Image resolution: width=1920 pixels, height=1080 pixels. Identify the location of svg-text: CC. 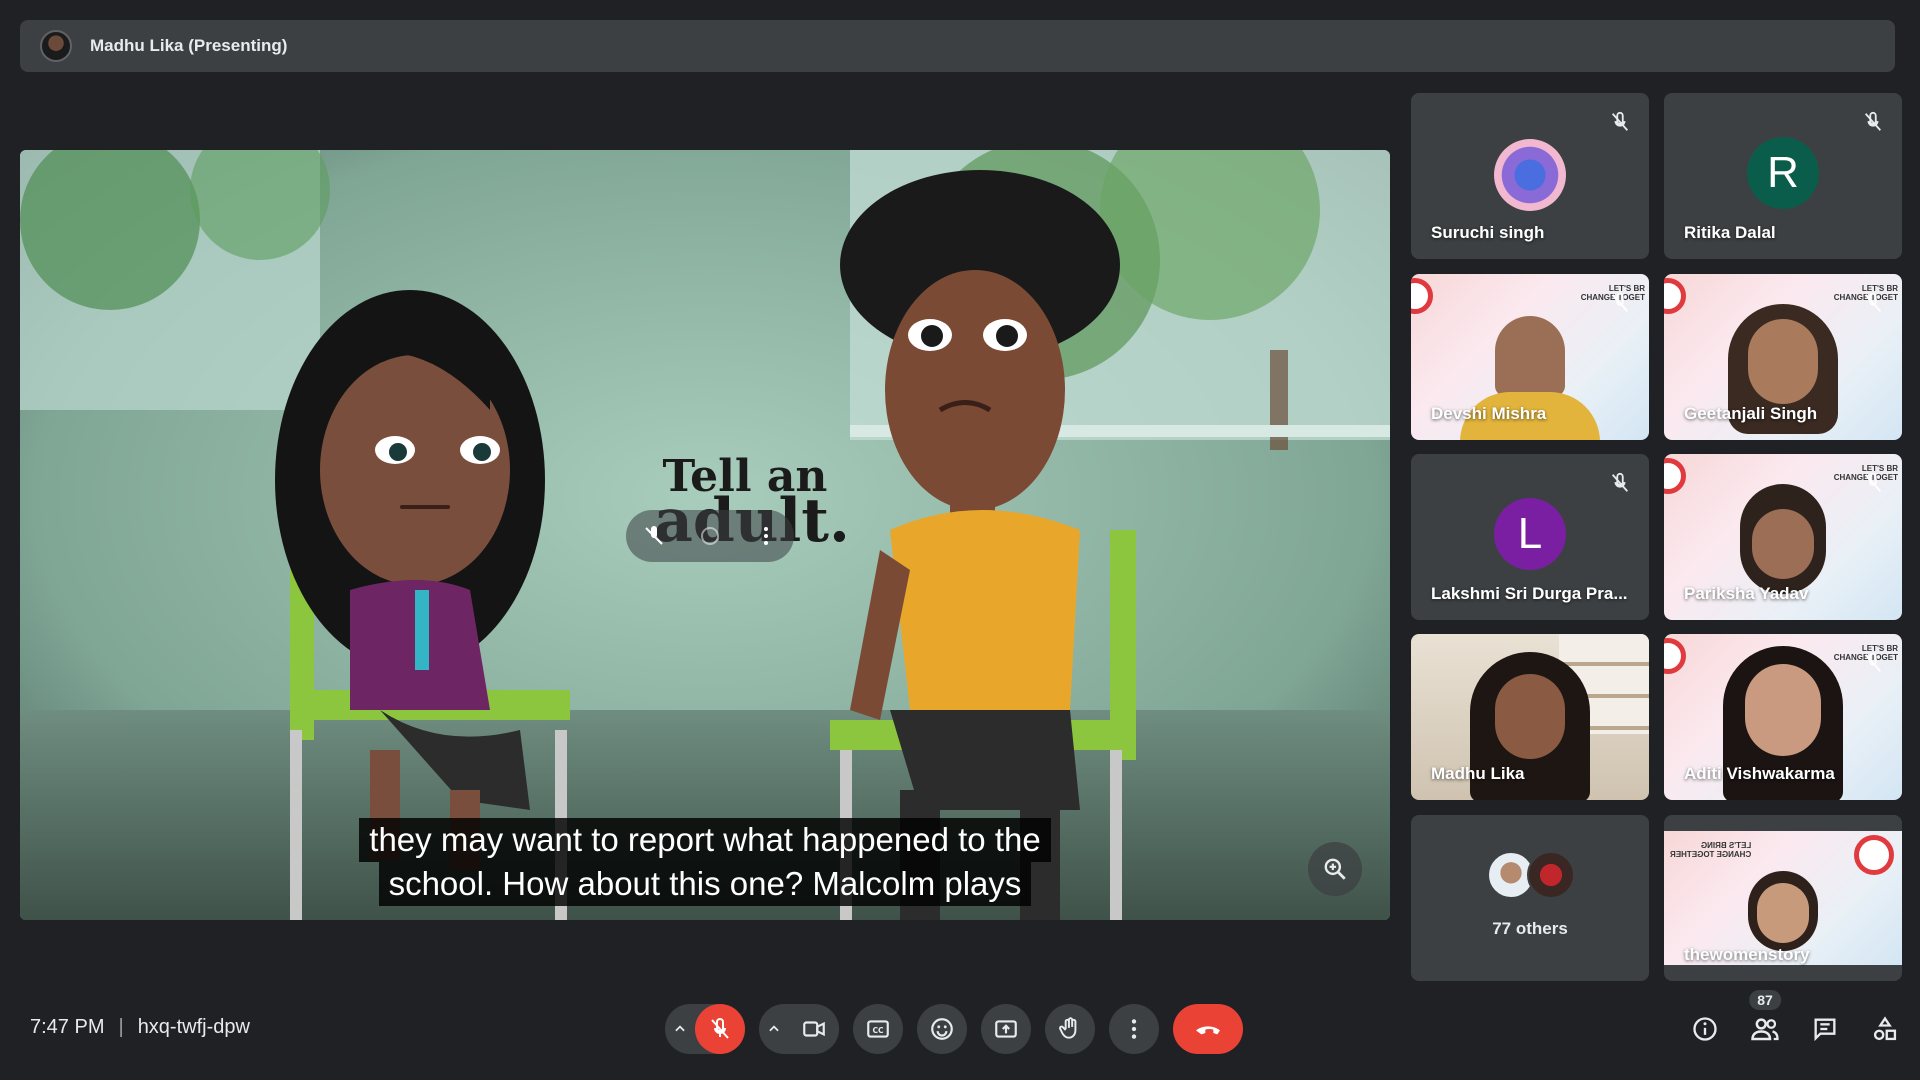
(878, 1030).